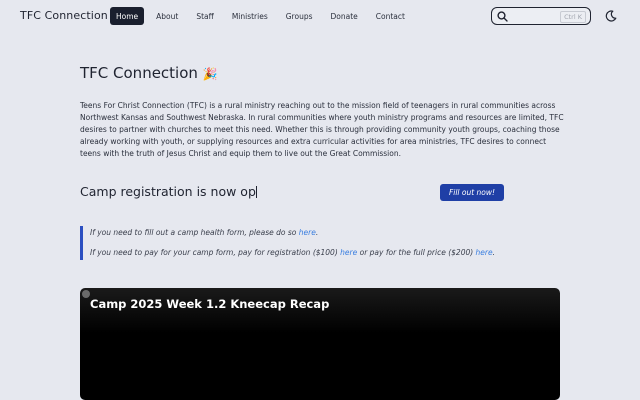  What do you see at coordinates (299, 16) in the screenshot?
I see `nav-link-groups: Groups` at bounding box center [299, 16].